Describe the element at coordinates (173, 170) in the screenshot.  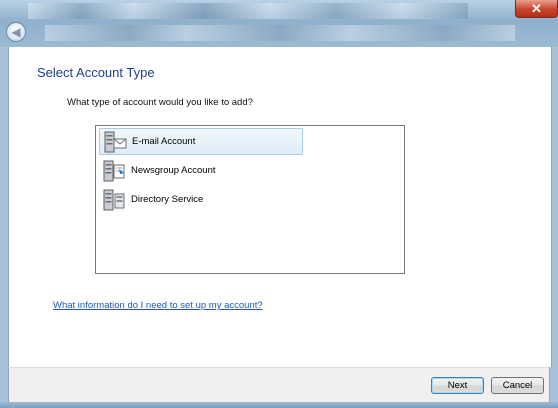
I see `account-type-label: Newsgroup Account` at that location.